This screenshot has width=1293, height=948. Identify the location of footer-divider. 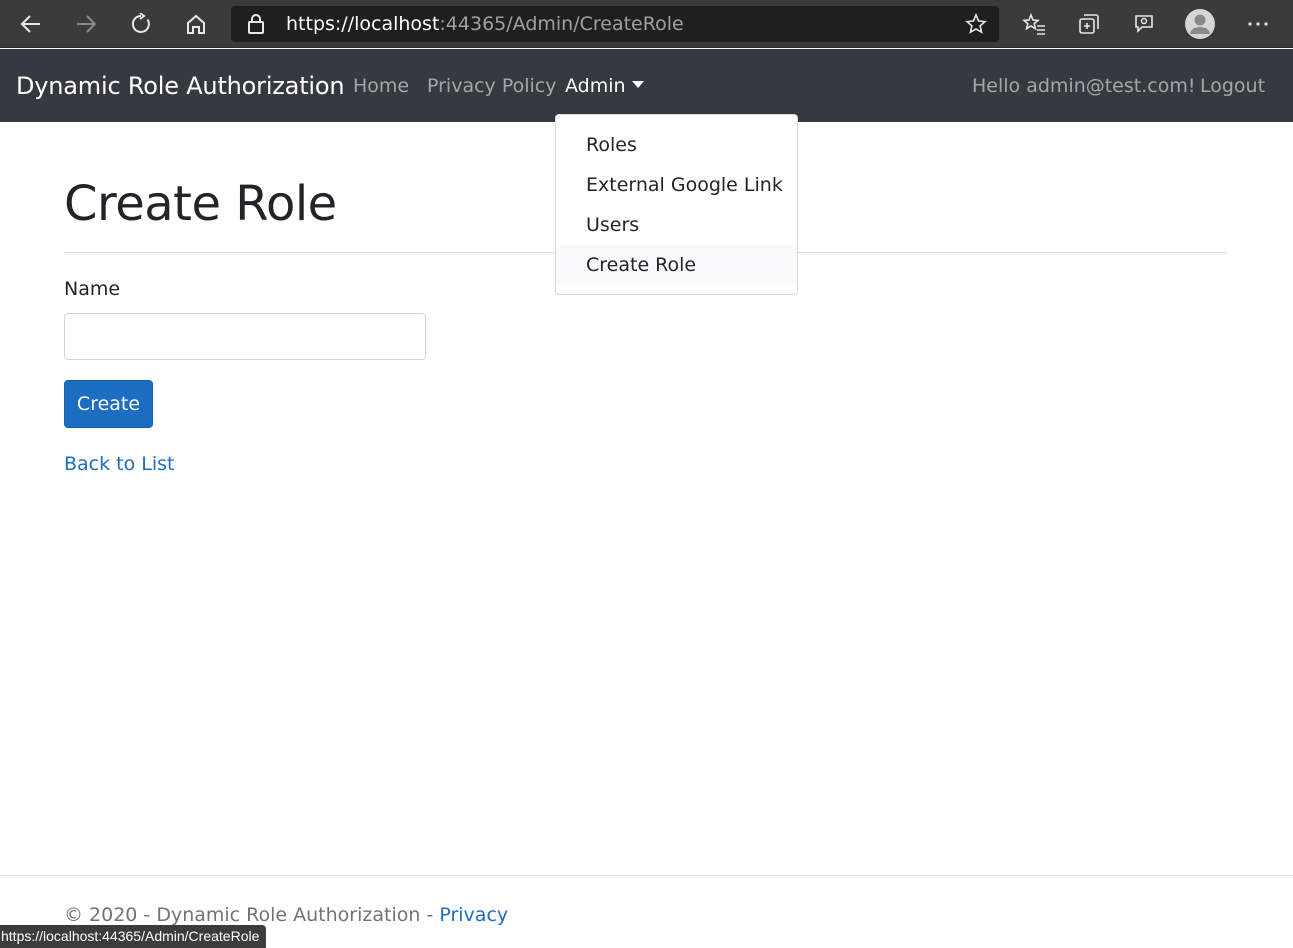
(646, 875).